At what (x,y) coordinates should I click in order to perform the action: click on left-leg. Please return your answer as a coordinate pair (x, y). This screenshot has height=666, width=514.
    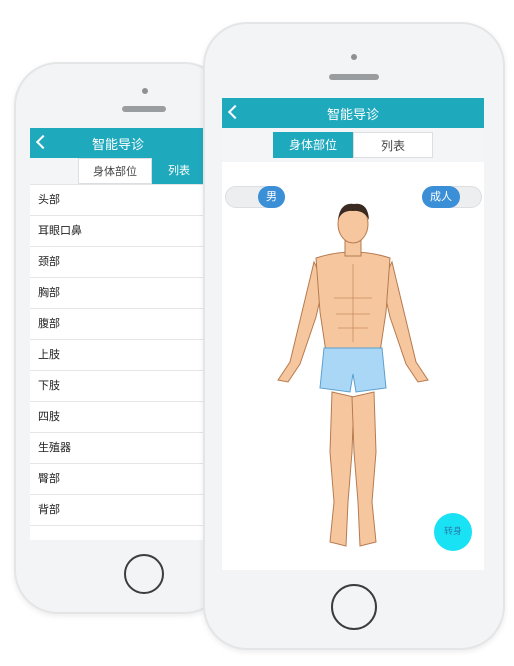
    Looking at the image, I should click on (342, 469).